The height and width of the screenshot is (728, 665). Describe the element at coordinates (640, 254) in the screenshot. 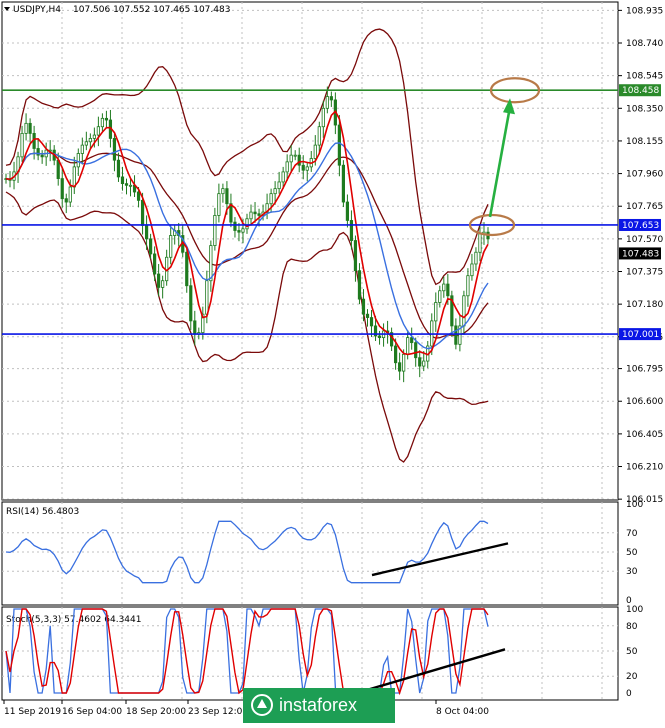

I see `last-price-label: 107.483` at that location.